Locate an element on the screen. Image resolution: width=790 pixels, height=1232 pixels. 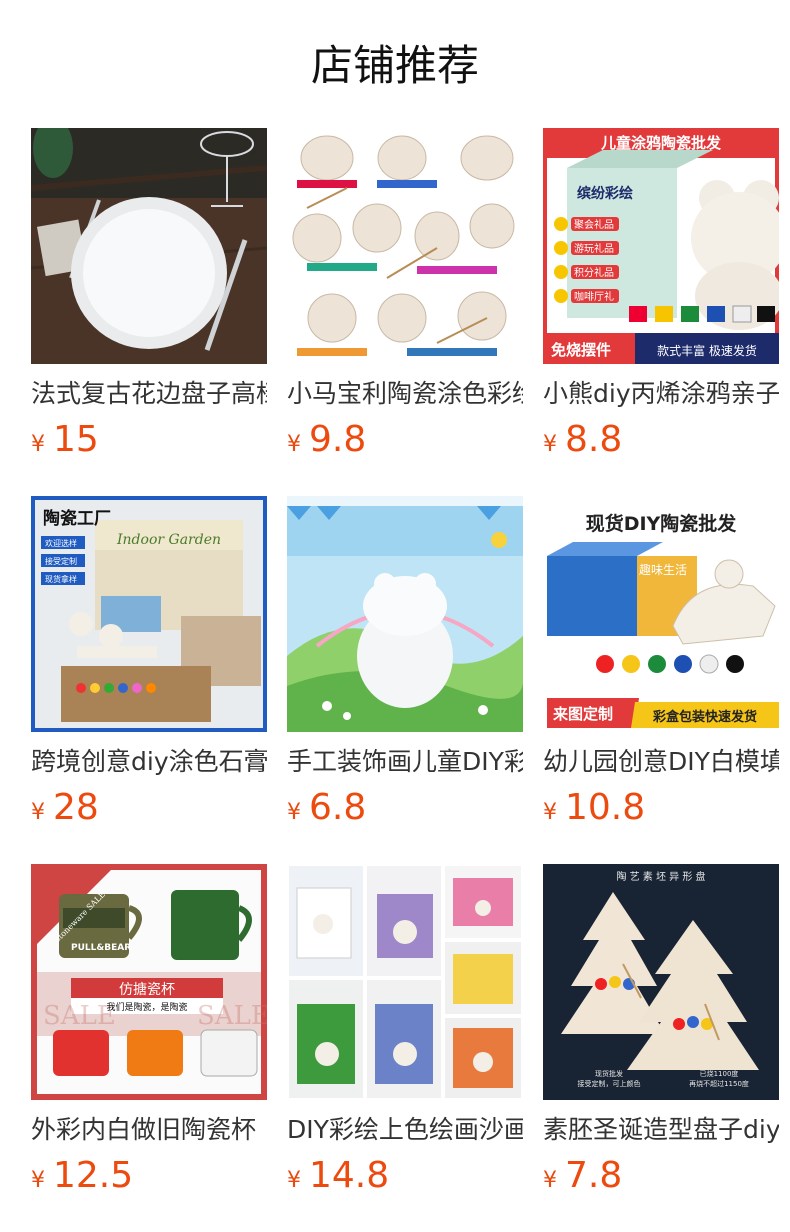
tag-text: 咖啡厅礼 is located at coordinates (594, 296).